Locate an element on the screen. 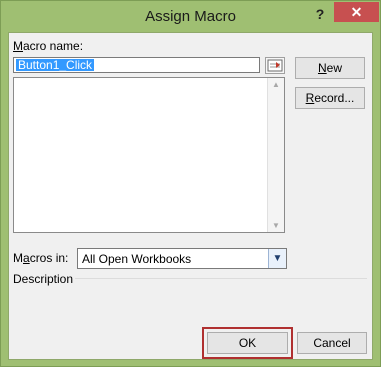  description-label: Description is located at coordinates (43, 279).